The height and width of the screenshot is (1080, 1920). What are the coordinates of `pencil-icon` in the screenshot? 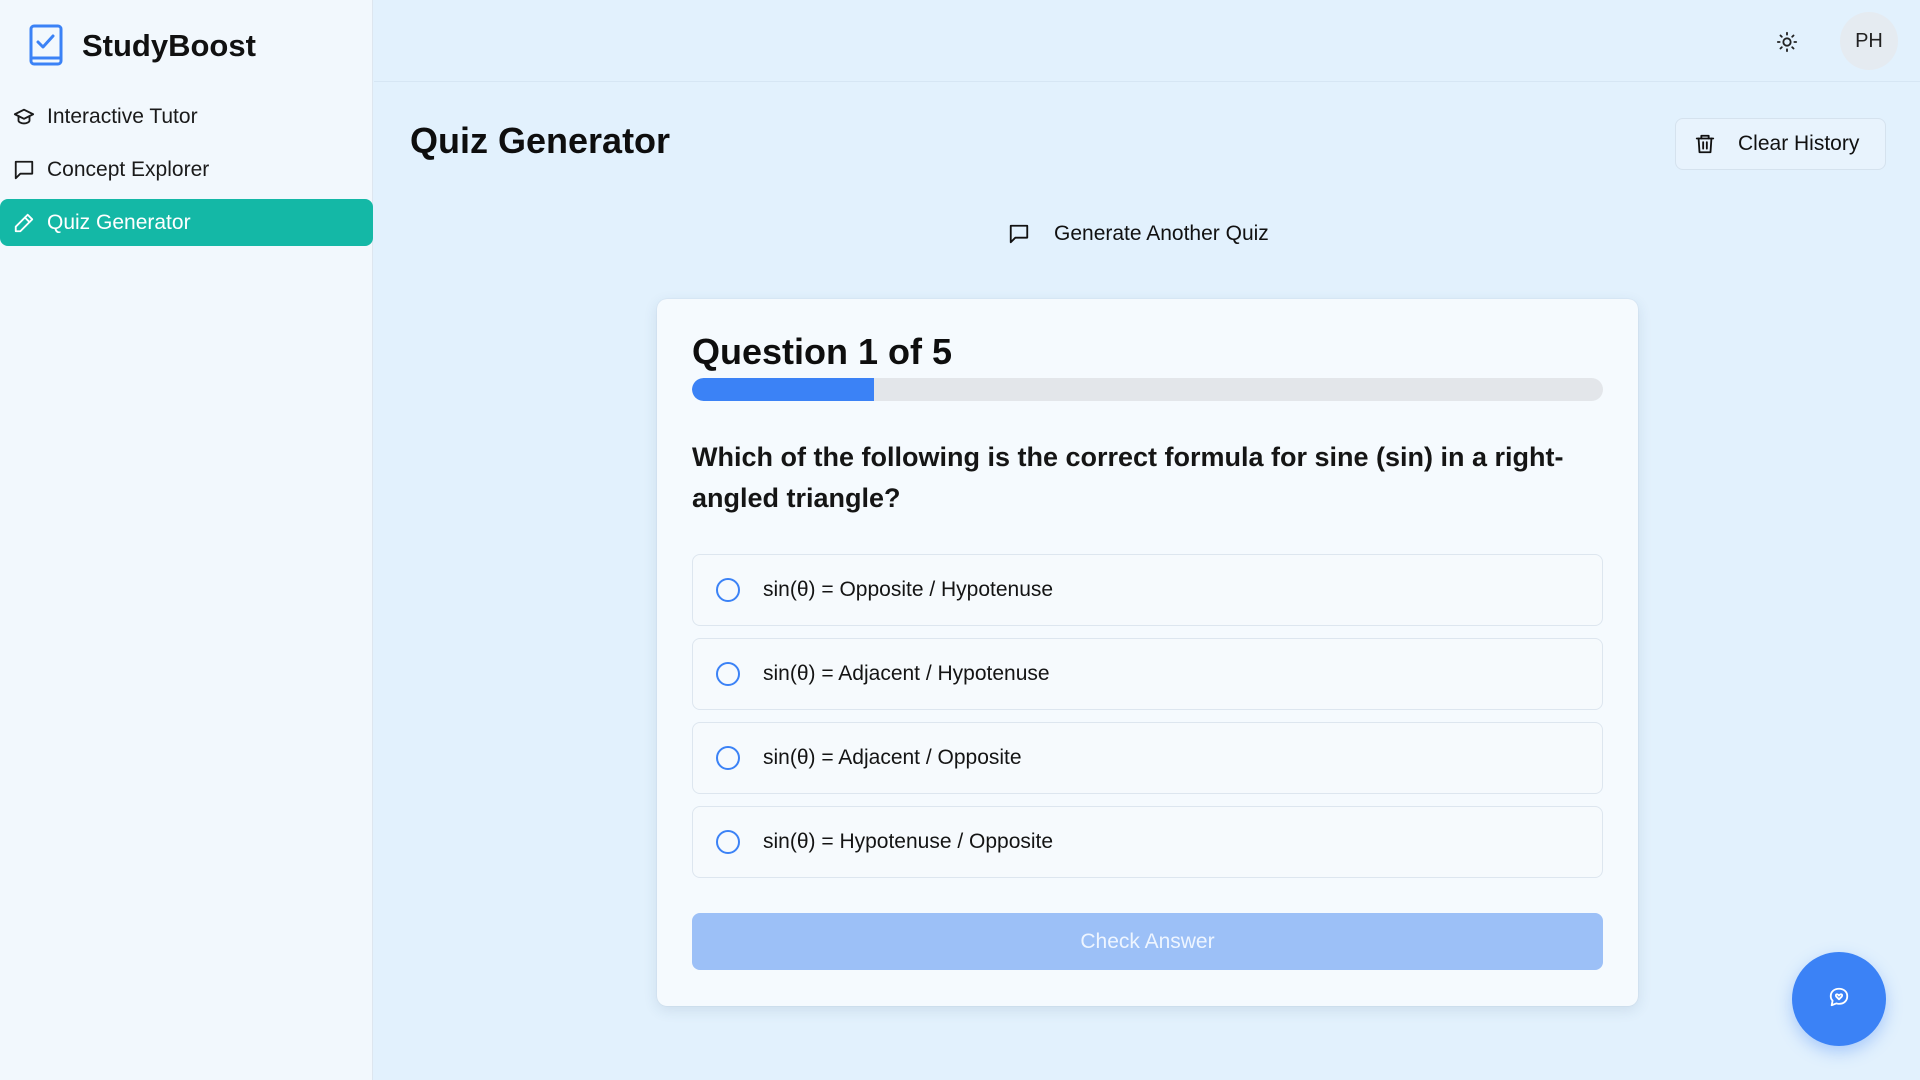 It's located at (24, 223).